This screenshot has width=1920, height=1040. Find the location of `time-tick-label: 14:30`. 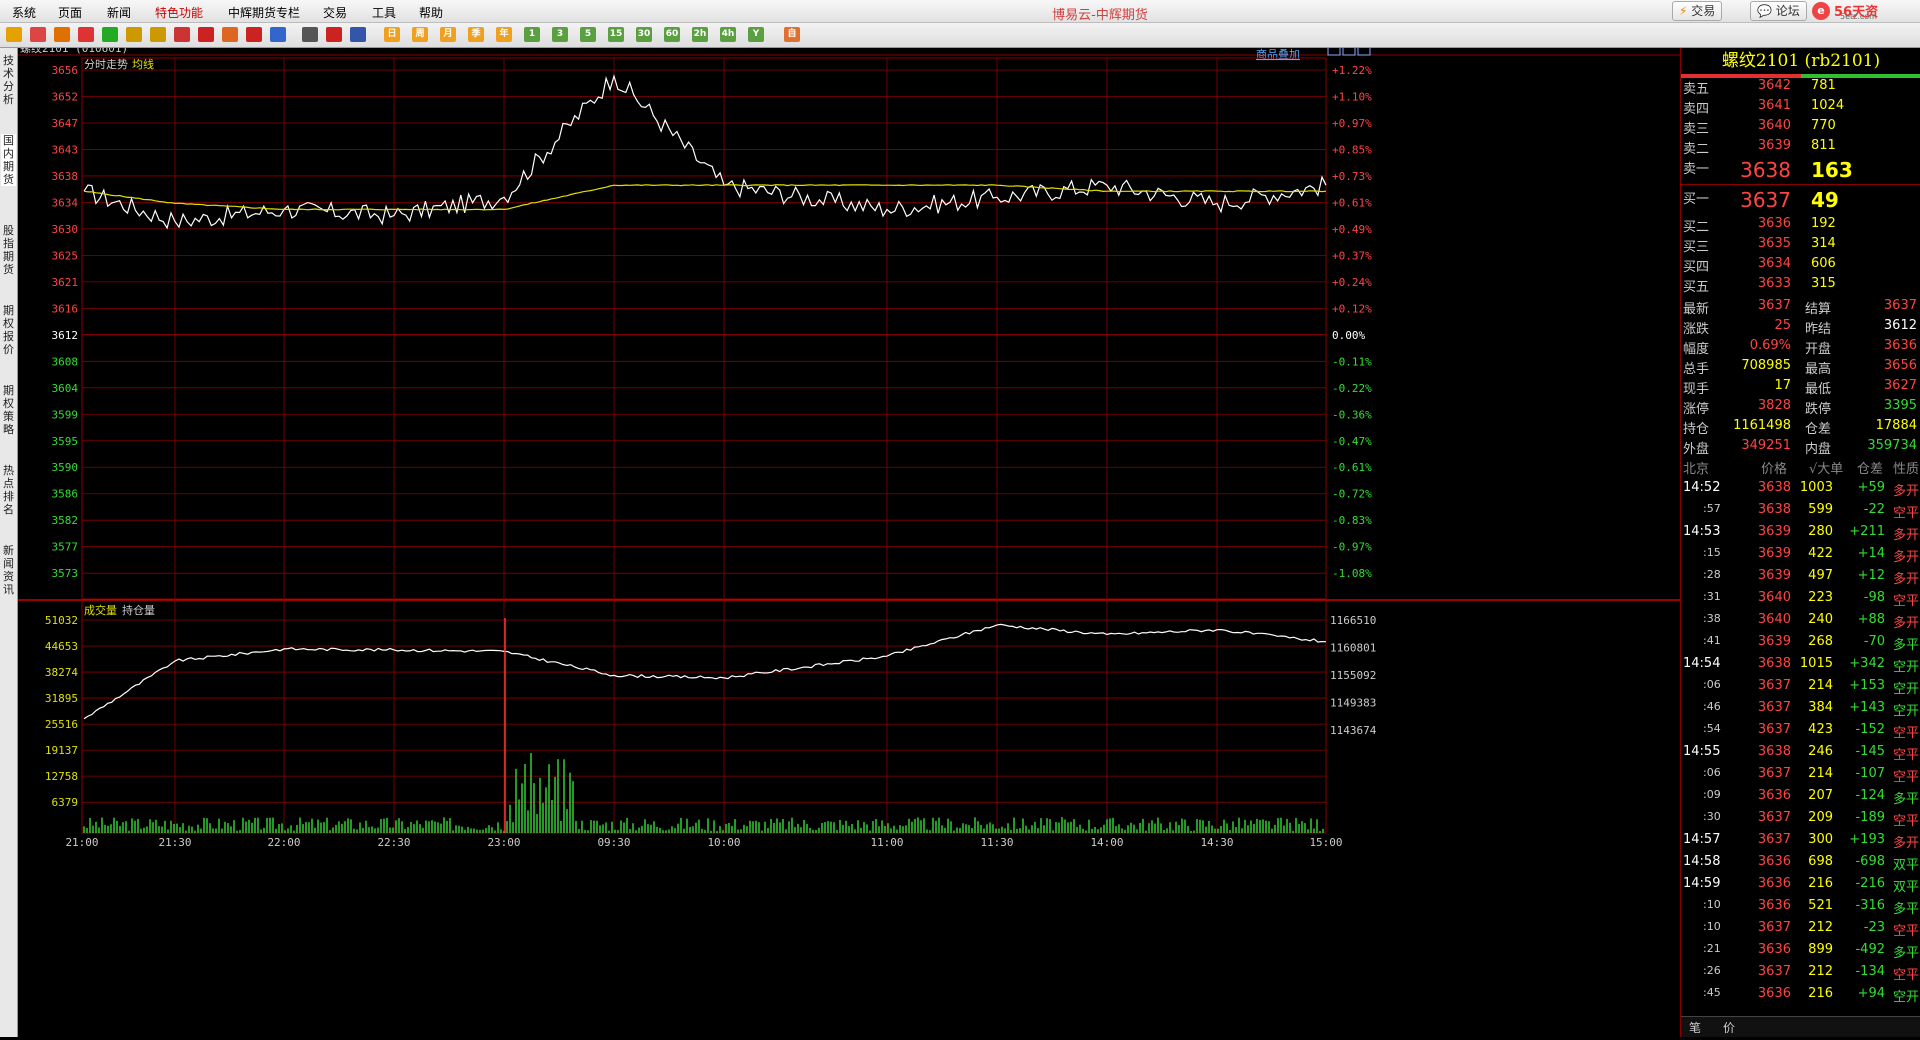

time-tick-label: 14:30 is located at coordinates (1216, 842).